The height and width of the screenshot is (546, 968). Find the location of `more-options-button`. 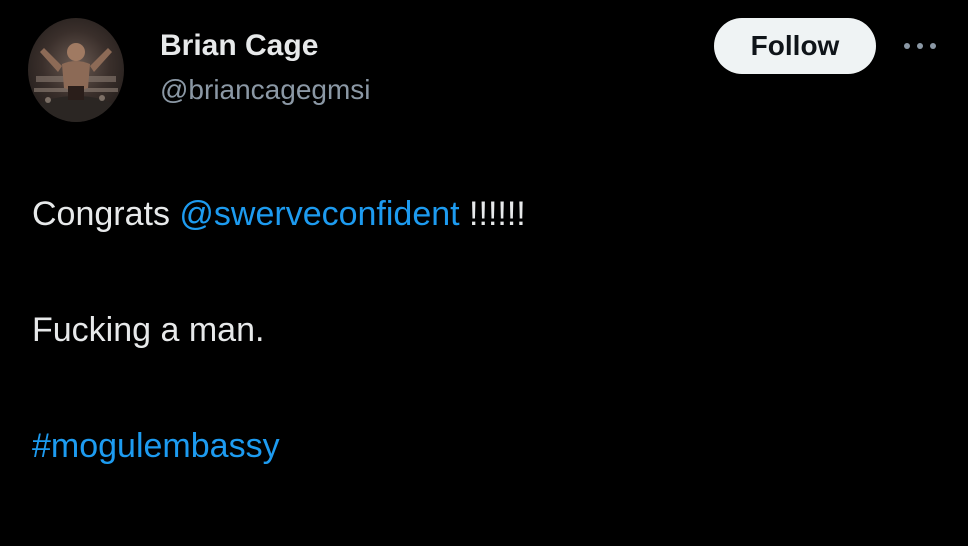

more-options-button is located at coordinates (920, 46).